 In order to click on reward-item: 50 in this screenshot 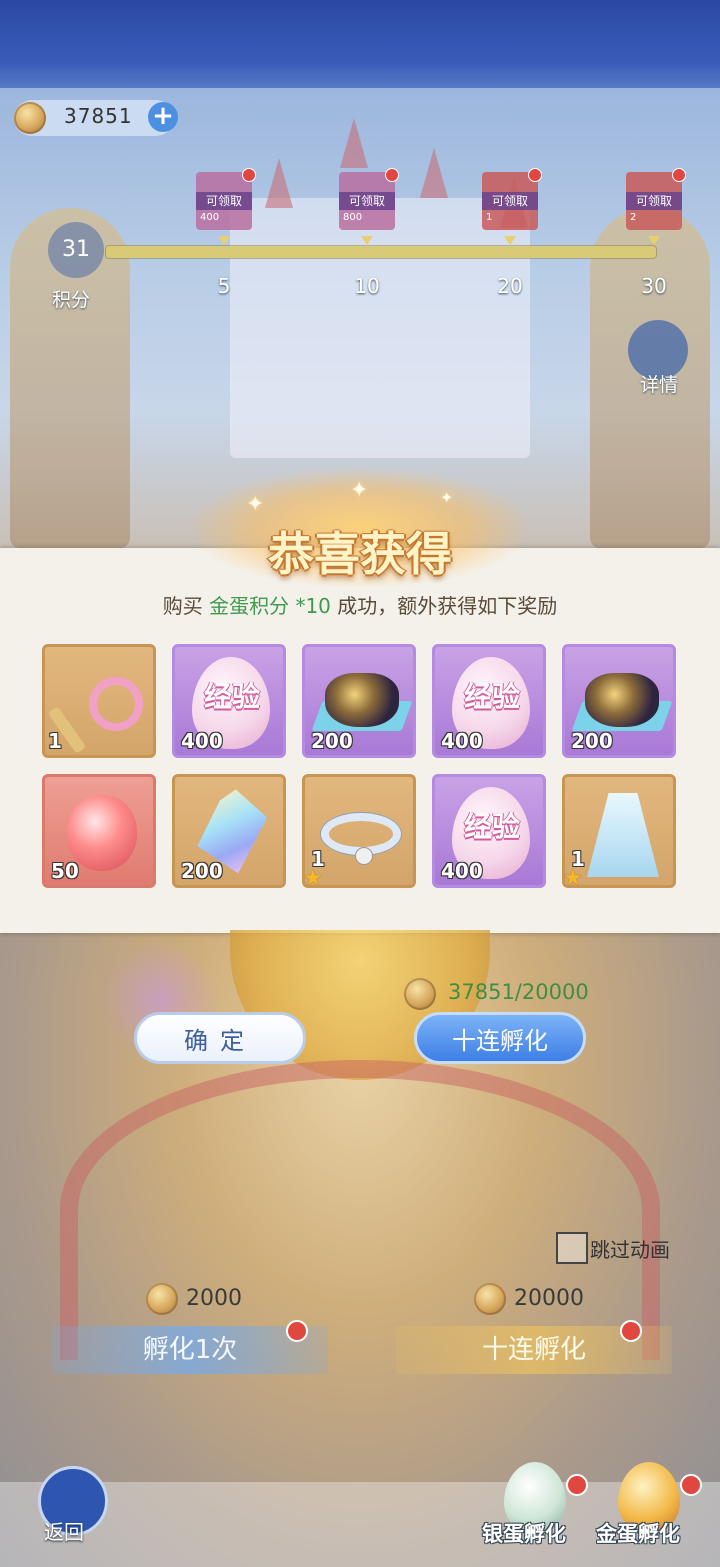, I will do `click(99, 831)`.